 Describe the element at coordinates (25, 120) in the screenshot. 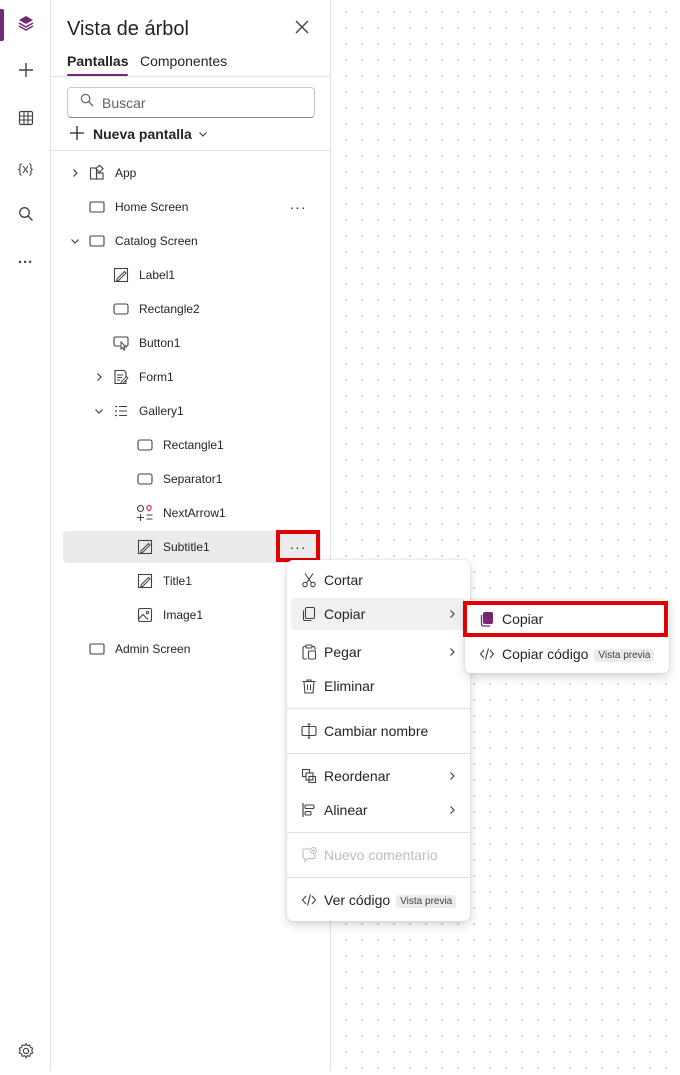

I see `data-button` at that location.